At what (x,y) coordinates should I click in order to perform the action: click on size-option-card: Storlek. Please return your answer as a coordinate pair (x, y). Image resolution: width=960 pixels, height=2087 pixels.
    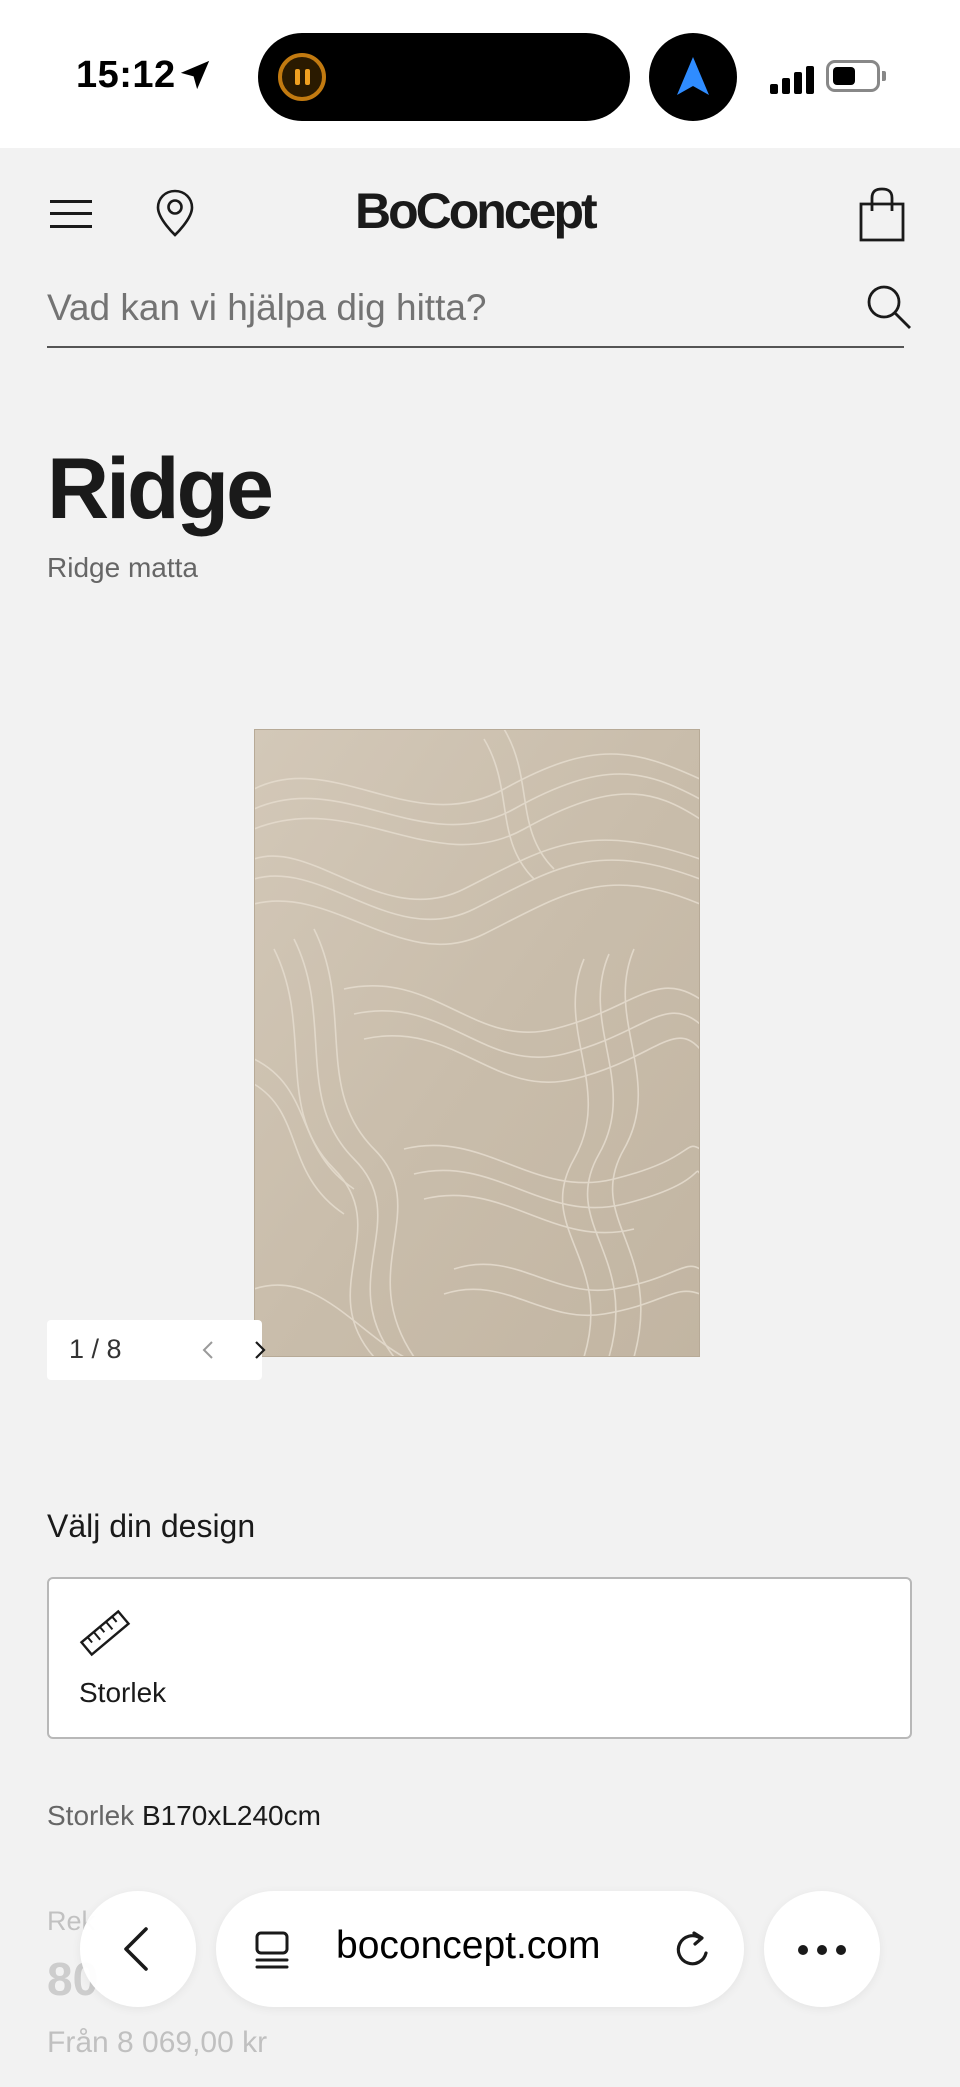
    Looking at the image, I should click on (479, 1658).